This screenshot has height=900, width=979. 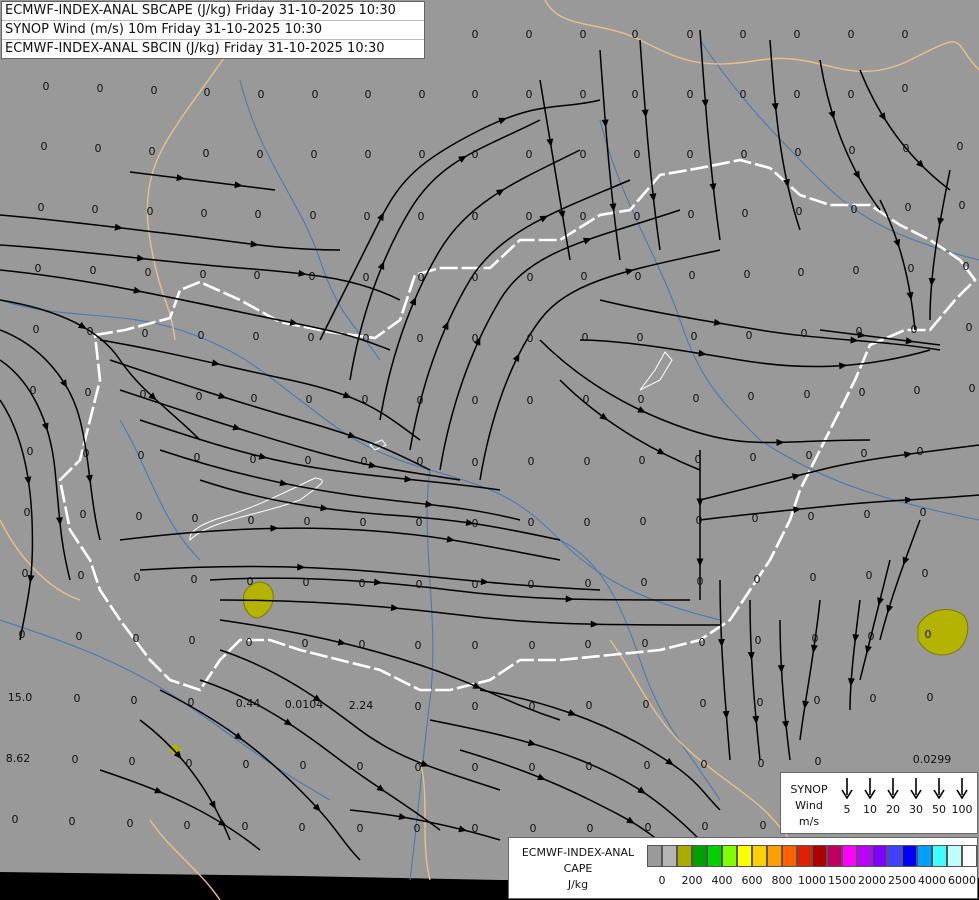 What do you see at coordinates (872, 880) in the screenshot?
I see `cape-tick-label: 2000` at bounding box center [872, 880].